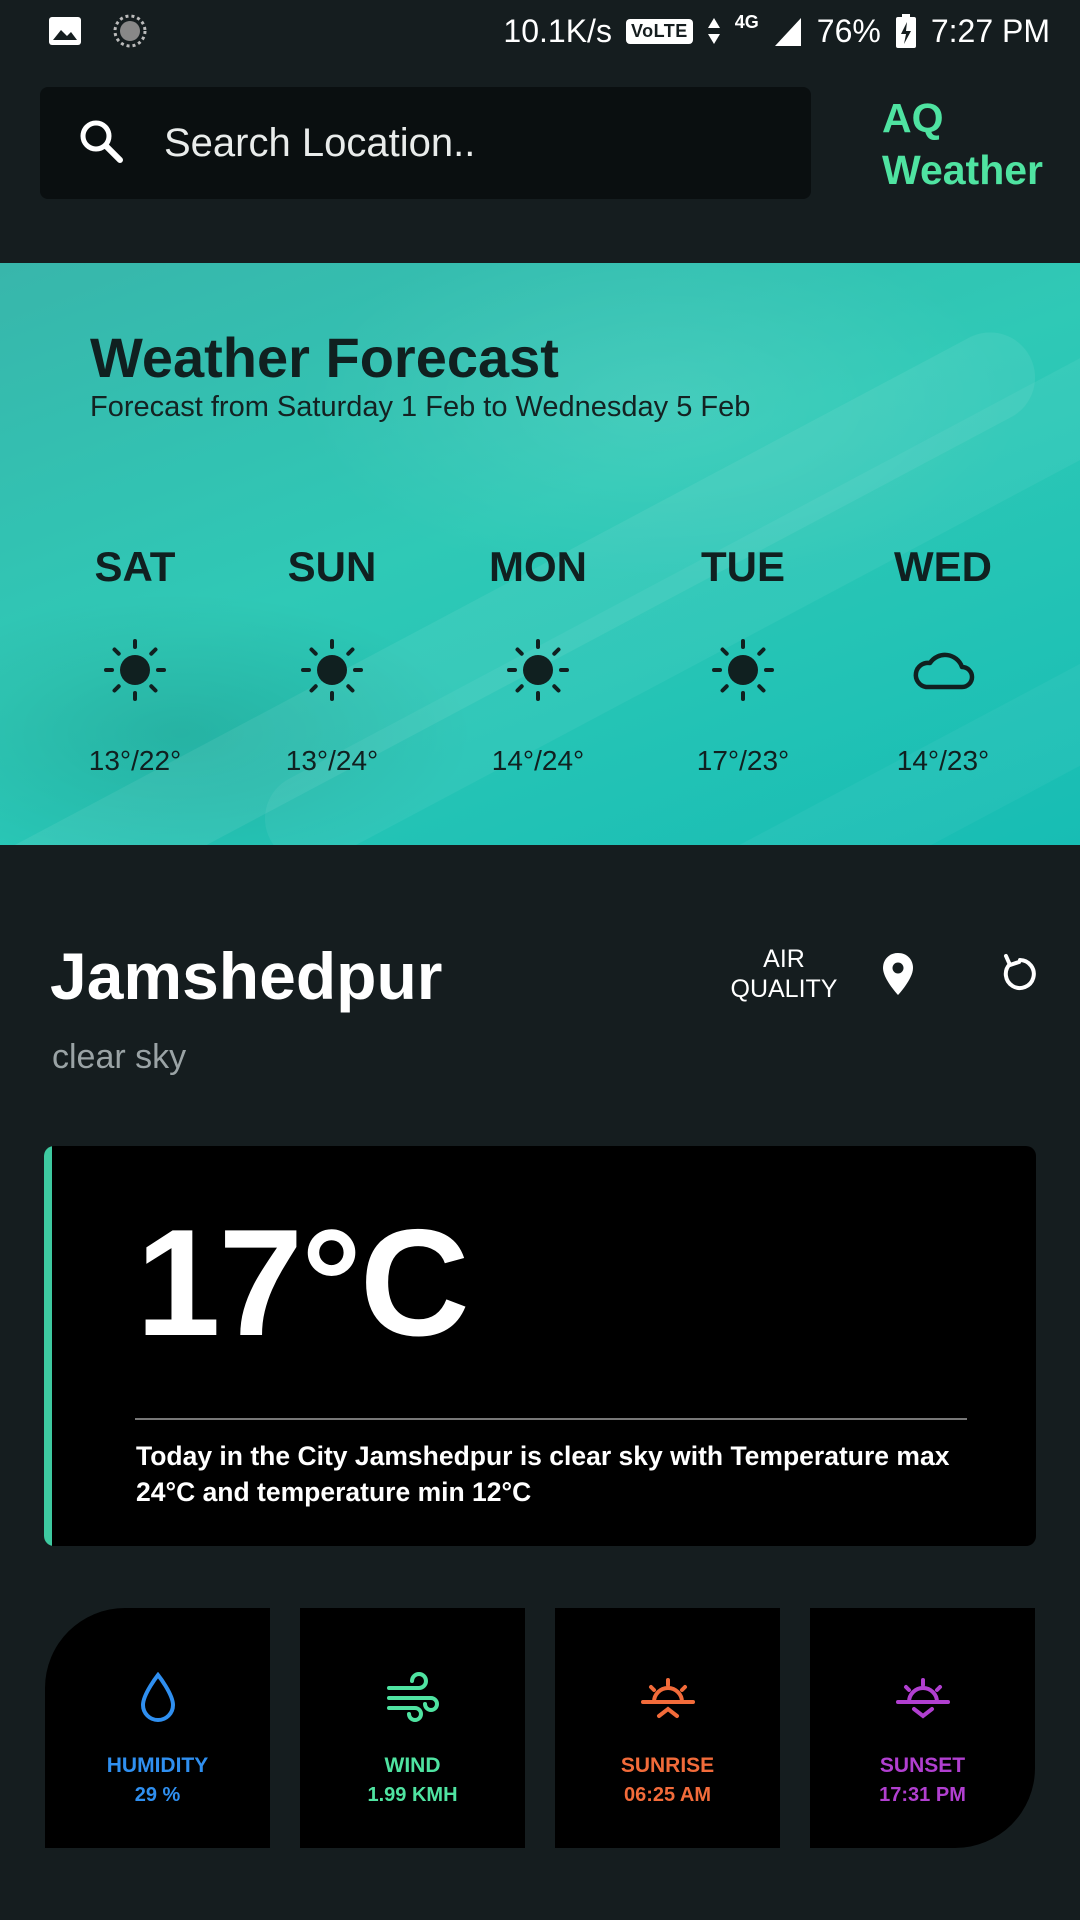 The image size is (1080, 1920). What do you see at coordinates (962, 144) in the screenshot?
I see `app-logo-text: AQ Weather` at bounding box center [962, 144].